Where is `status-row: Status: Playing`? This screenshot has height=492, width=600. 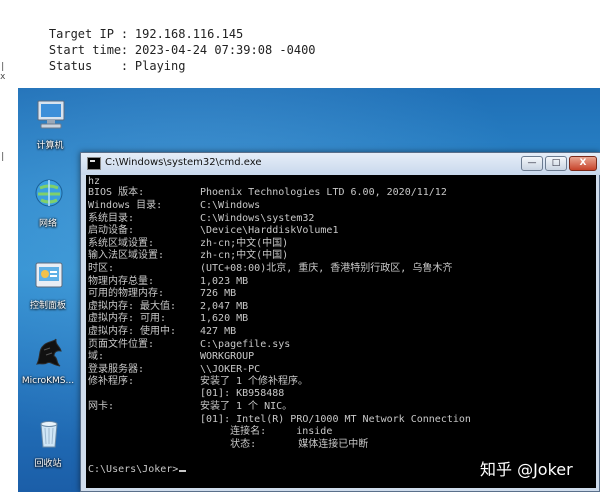
status-row: Status: Playing is located at coordinates (117, 66).